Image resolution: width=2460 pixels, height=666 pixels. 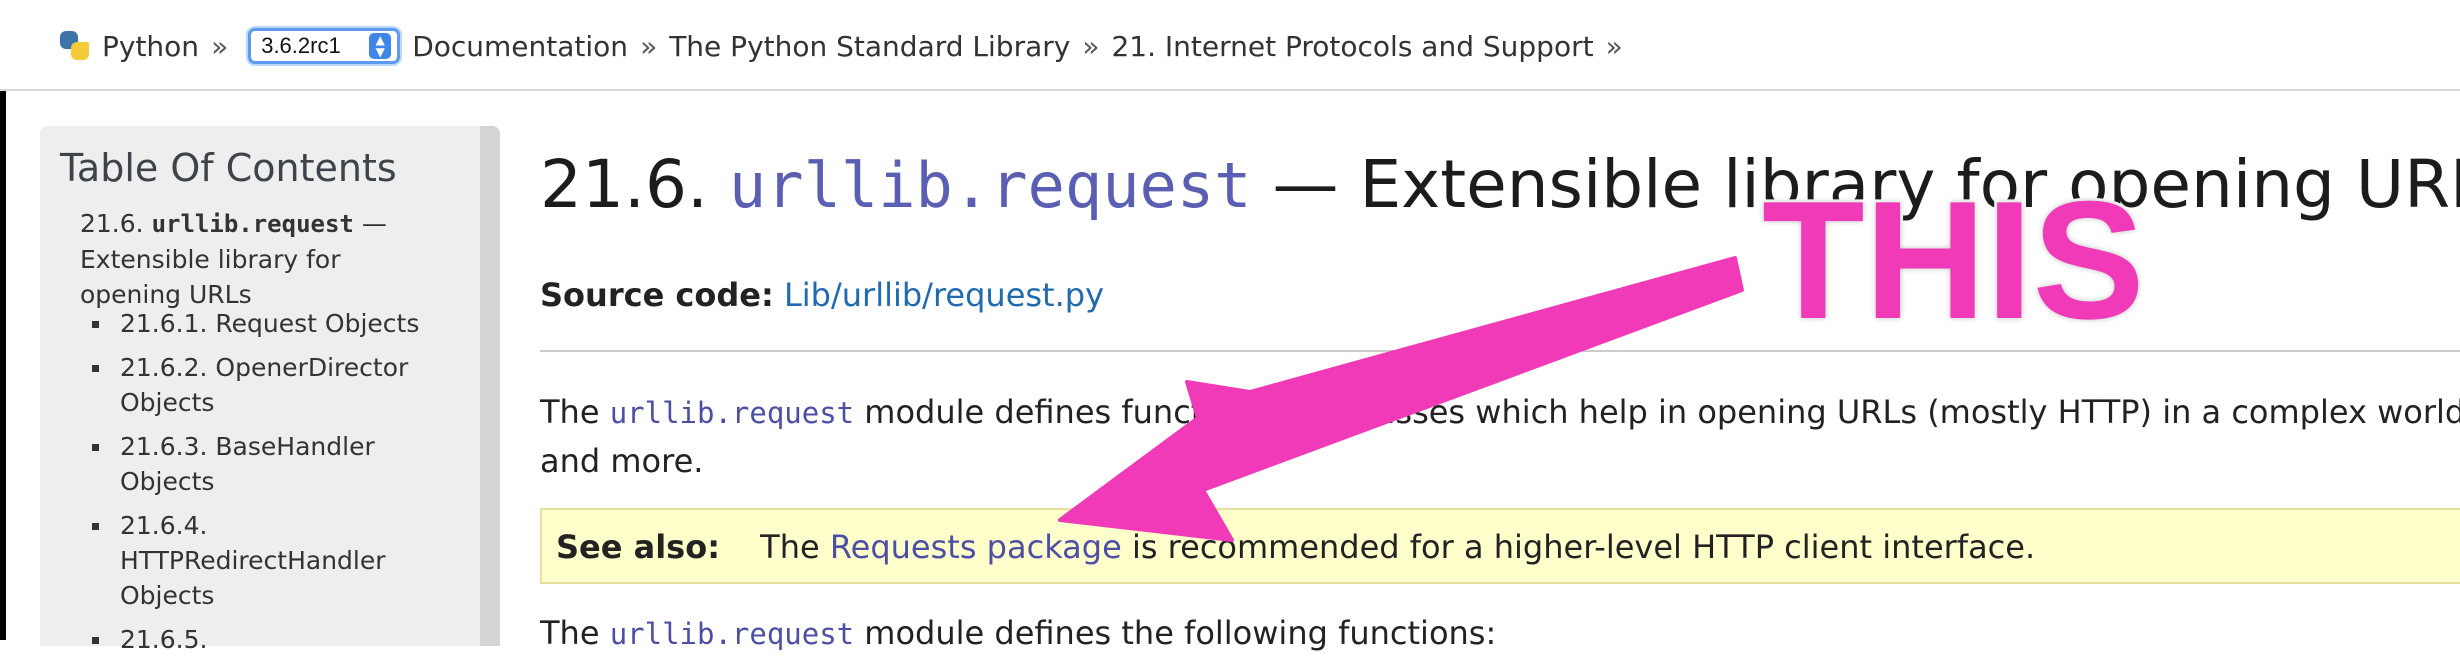 What do you see at coordinates (1953, 260) in the screenshot?
I see `annotation-label: THIS` at bounding box center [1953, 260].